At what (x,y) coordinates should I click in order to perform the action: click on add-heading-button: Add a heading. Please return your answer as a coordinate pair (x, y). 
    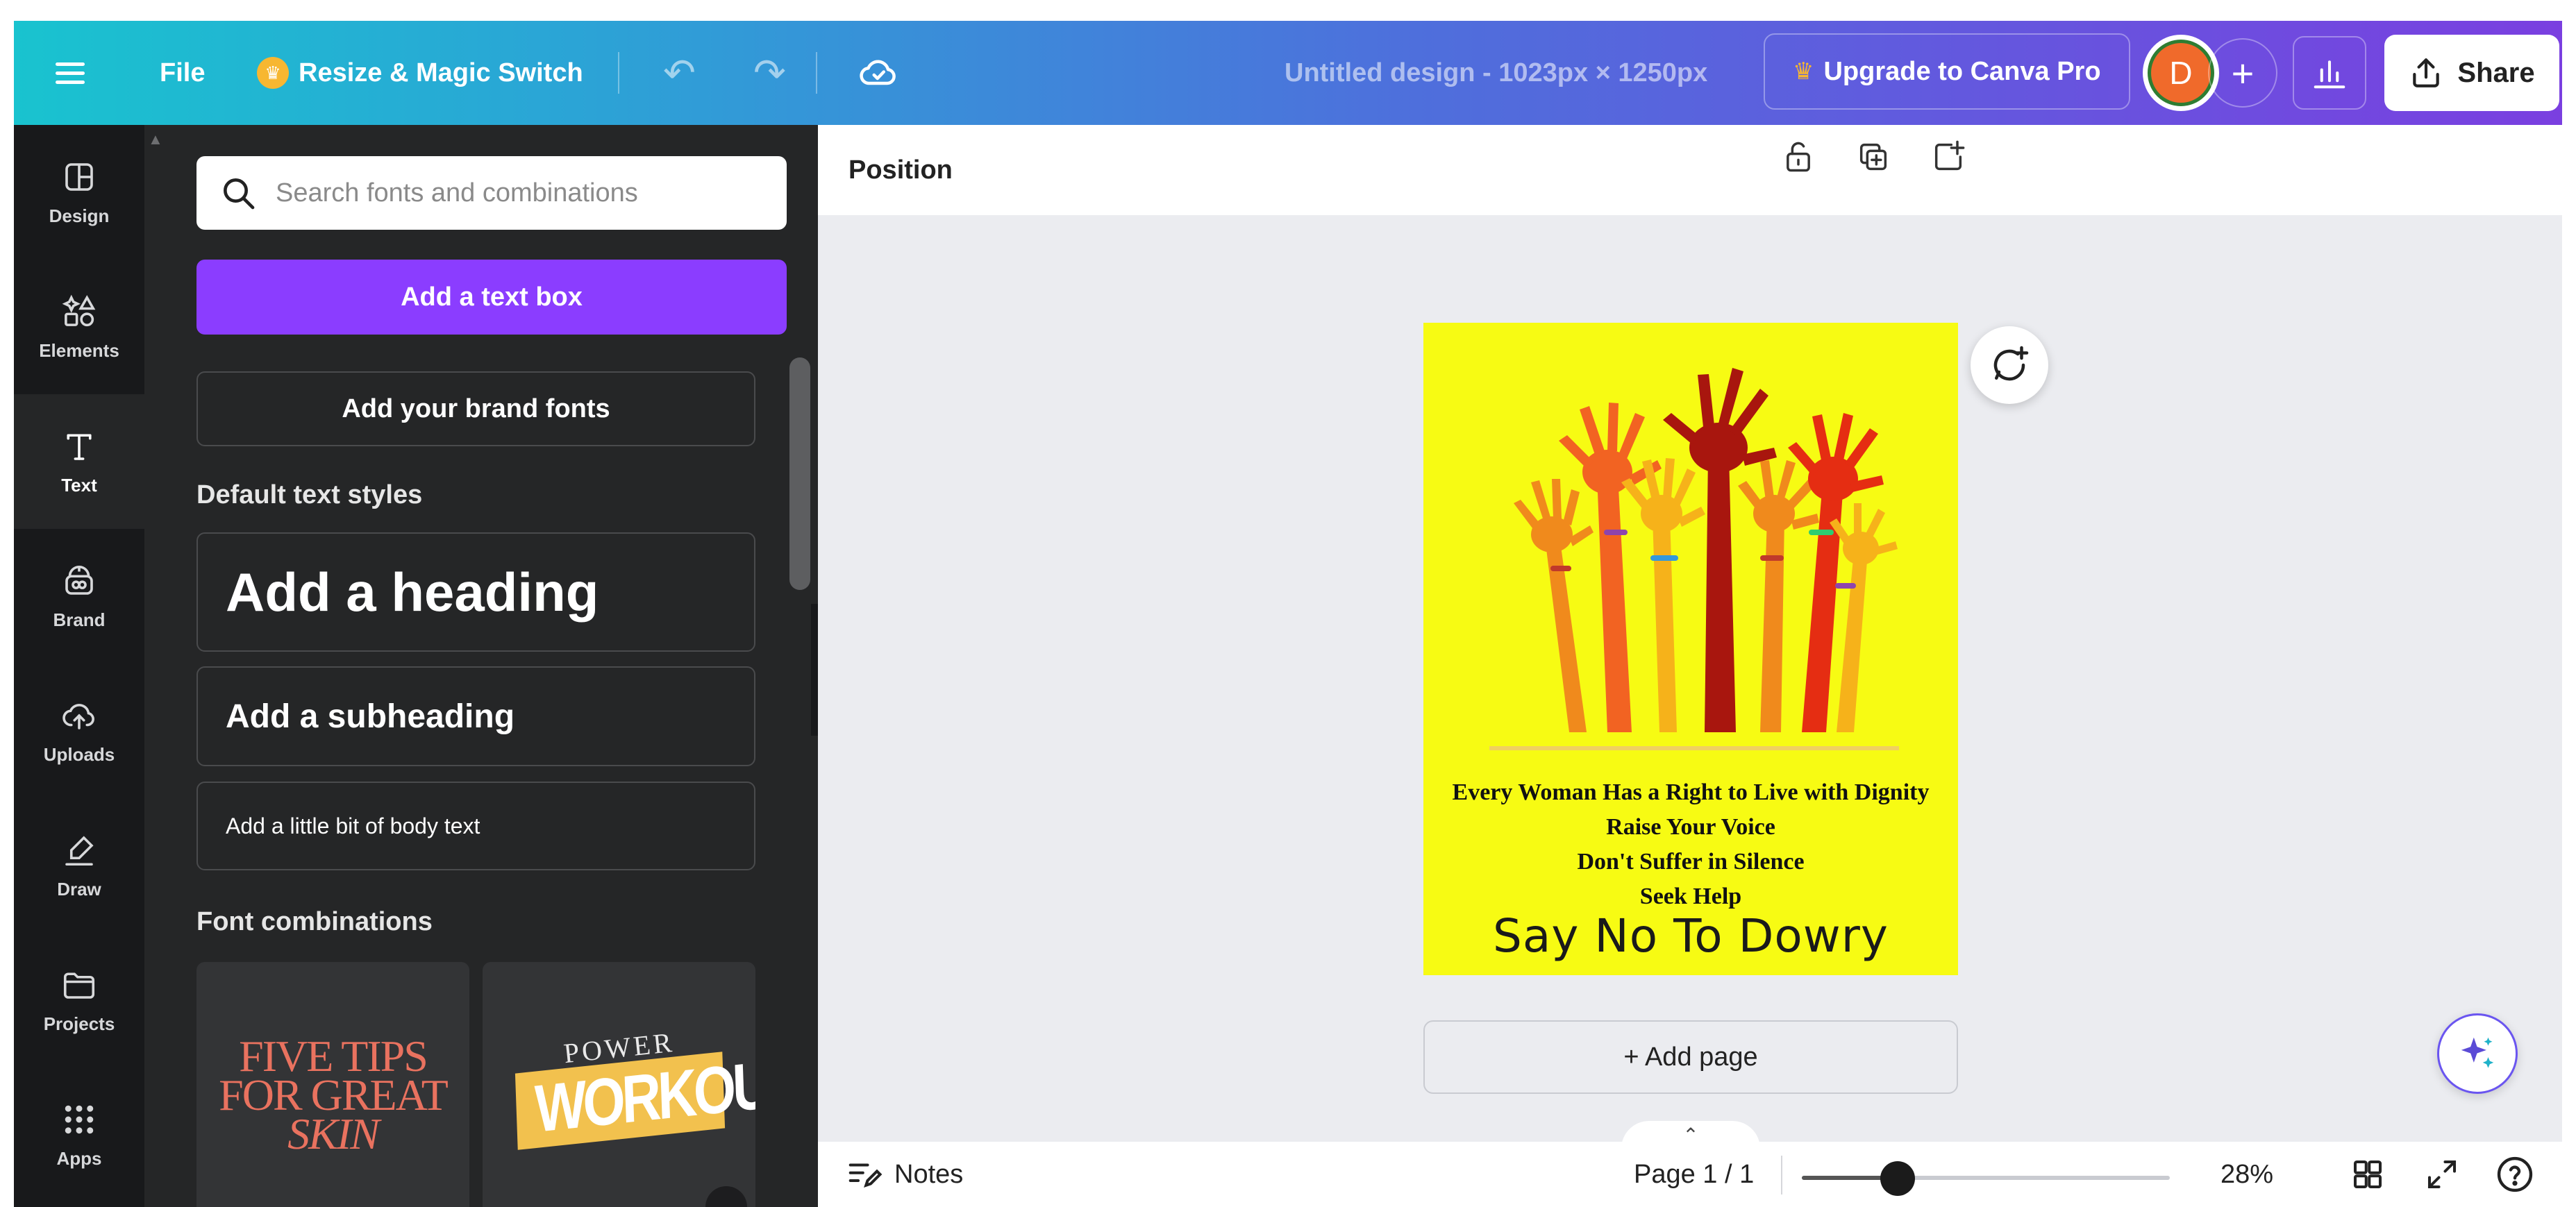
    Looking at the image, I should click on (475, 592).